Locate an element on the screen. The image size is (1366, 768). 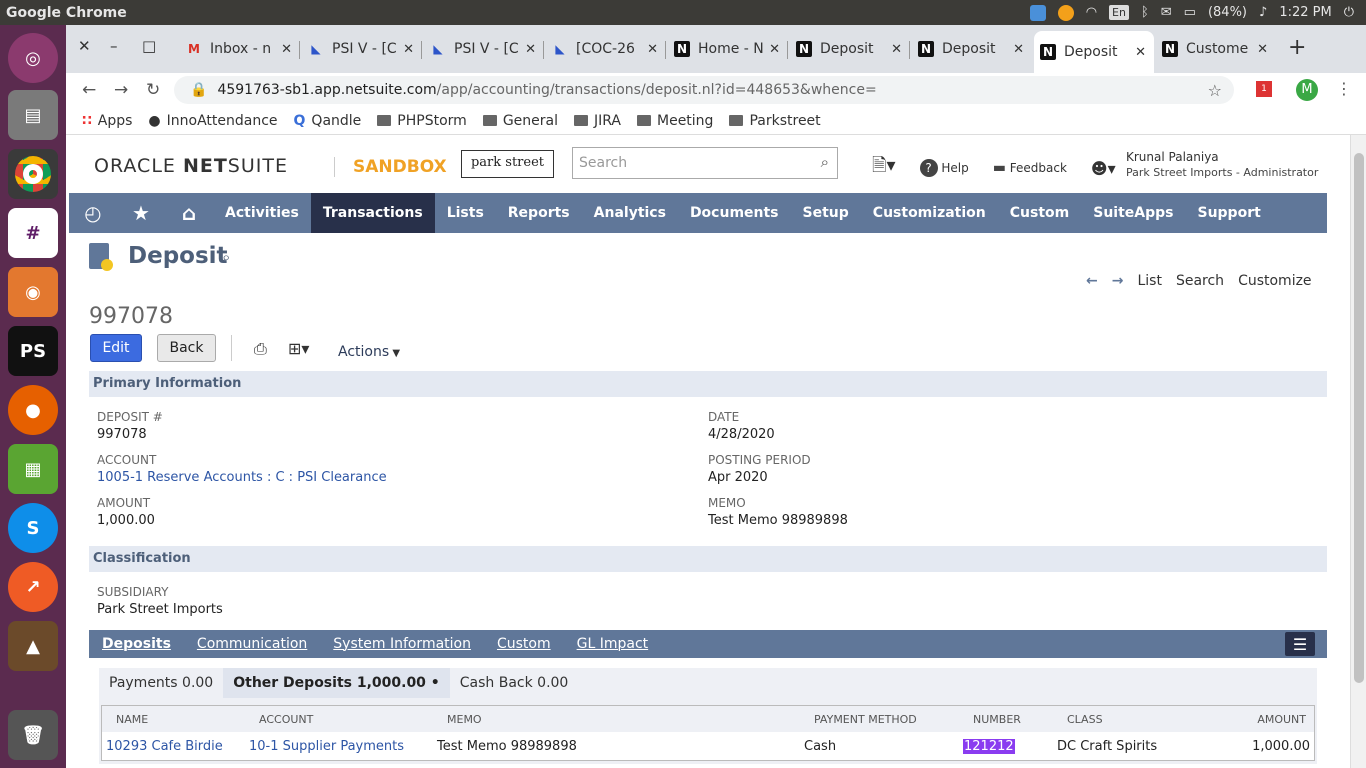
search-link: Search is located at coordinates (1200, 281).